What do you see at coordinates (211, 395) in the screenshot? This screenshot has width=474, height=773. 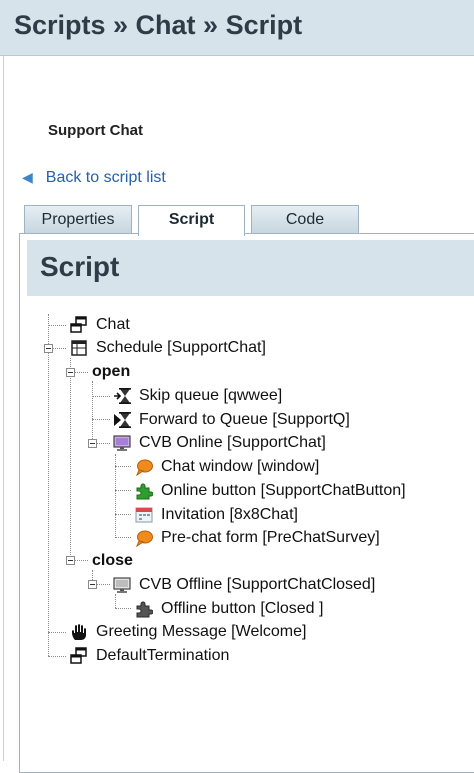 I see `tree-item-label: Skip queue [qwwee]` at bounding box center [211, 395].